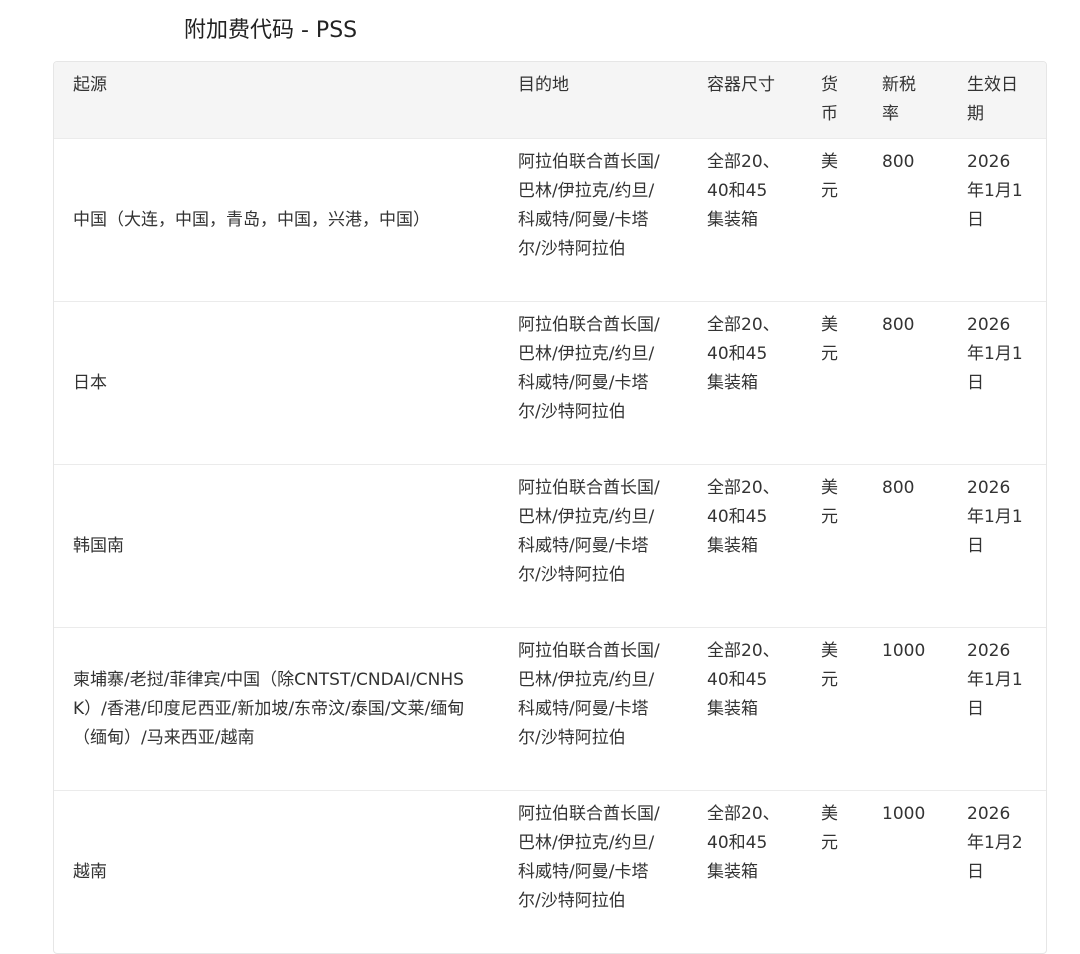 The image size is (1080, 954). Describe the element at coordinates (593, 100) in the screenshot. I see `header-destination: 目的地` at that location.